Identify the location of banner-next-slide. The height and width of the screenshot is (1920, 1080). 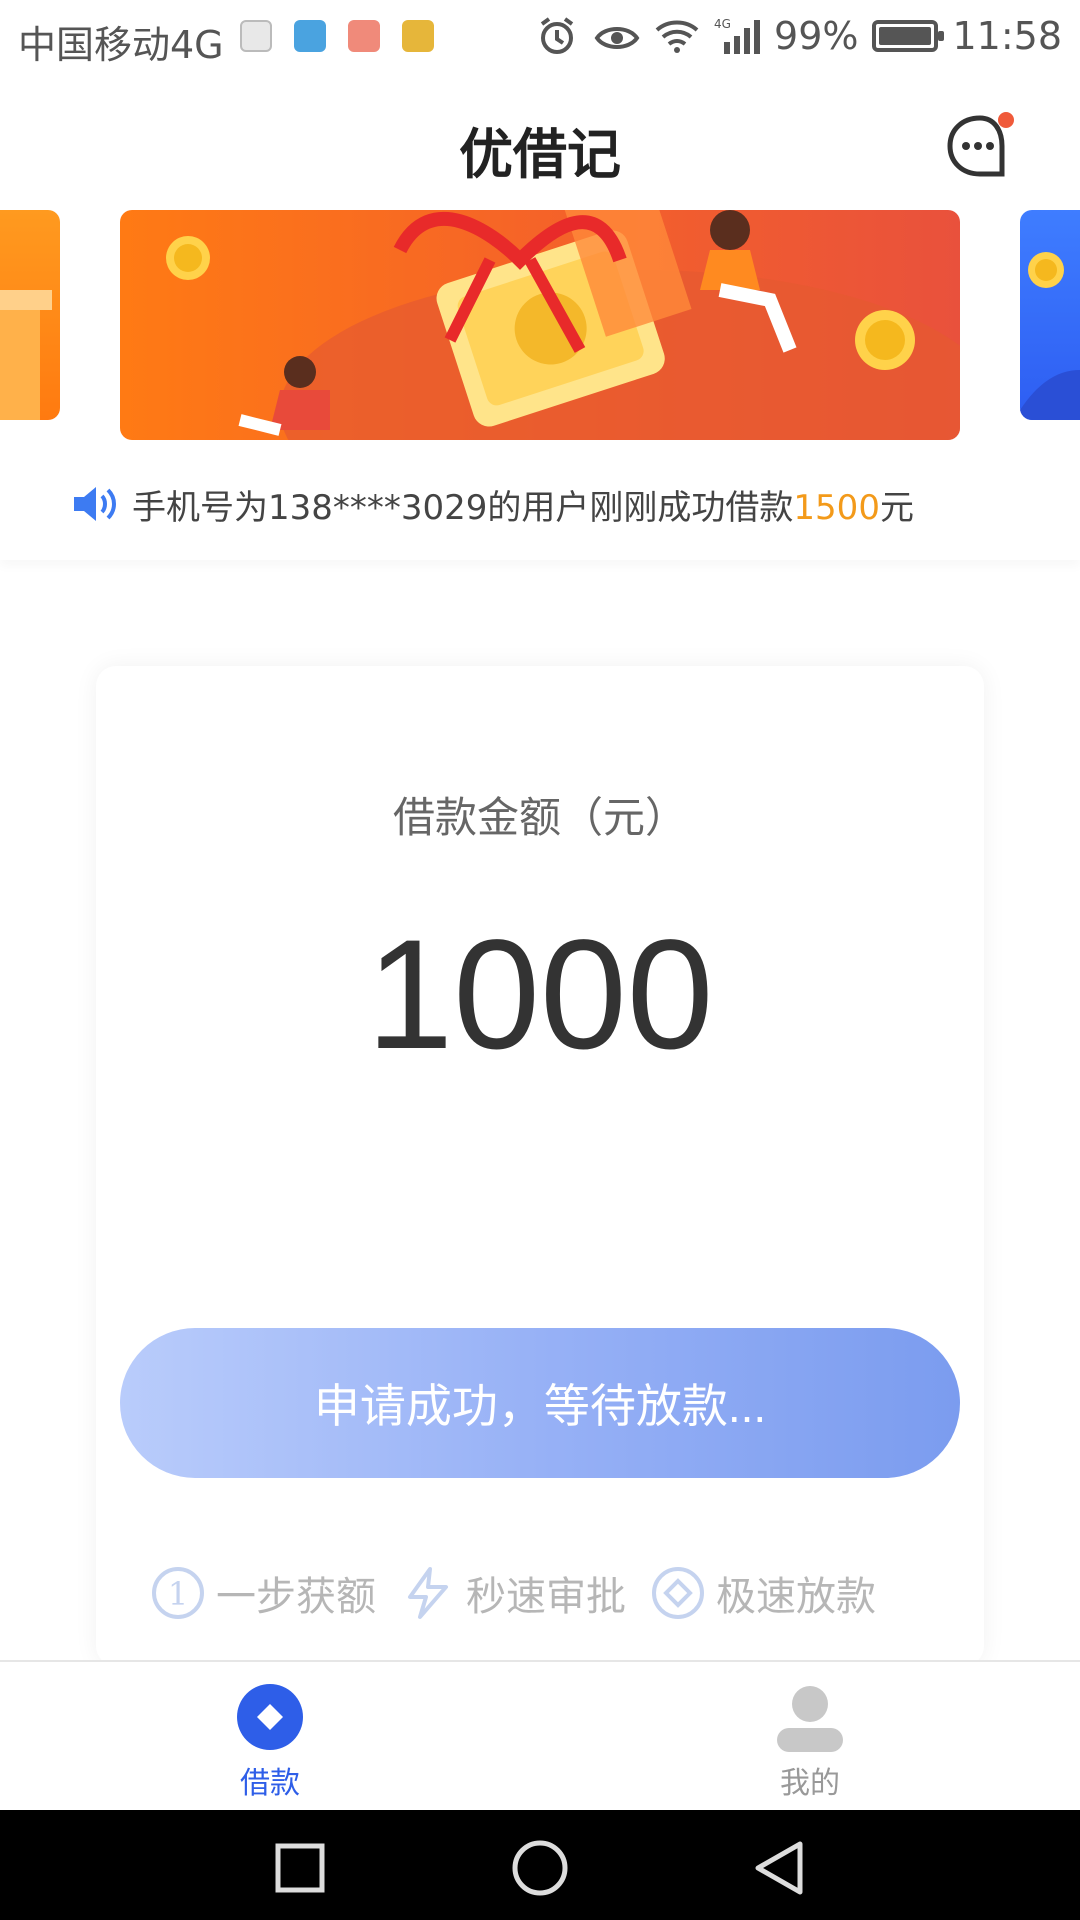
(1050, 315).